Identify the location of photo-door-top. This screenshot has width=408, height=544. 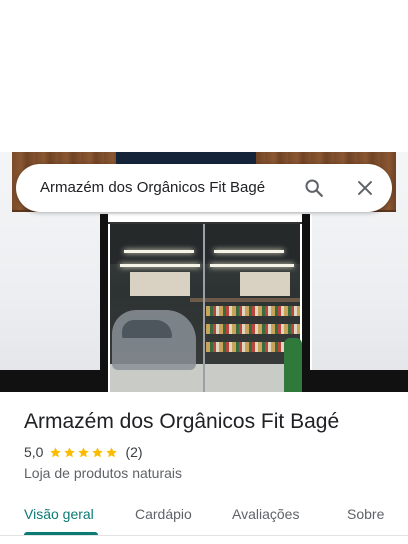
(206, 219).